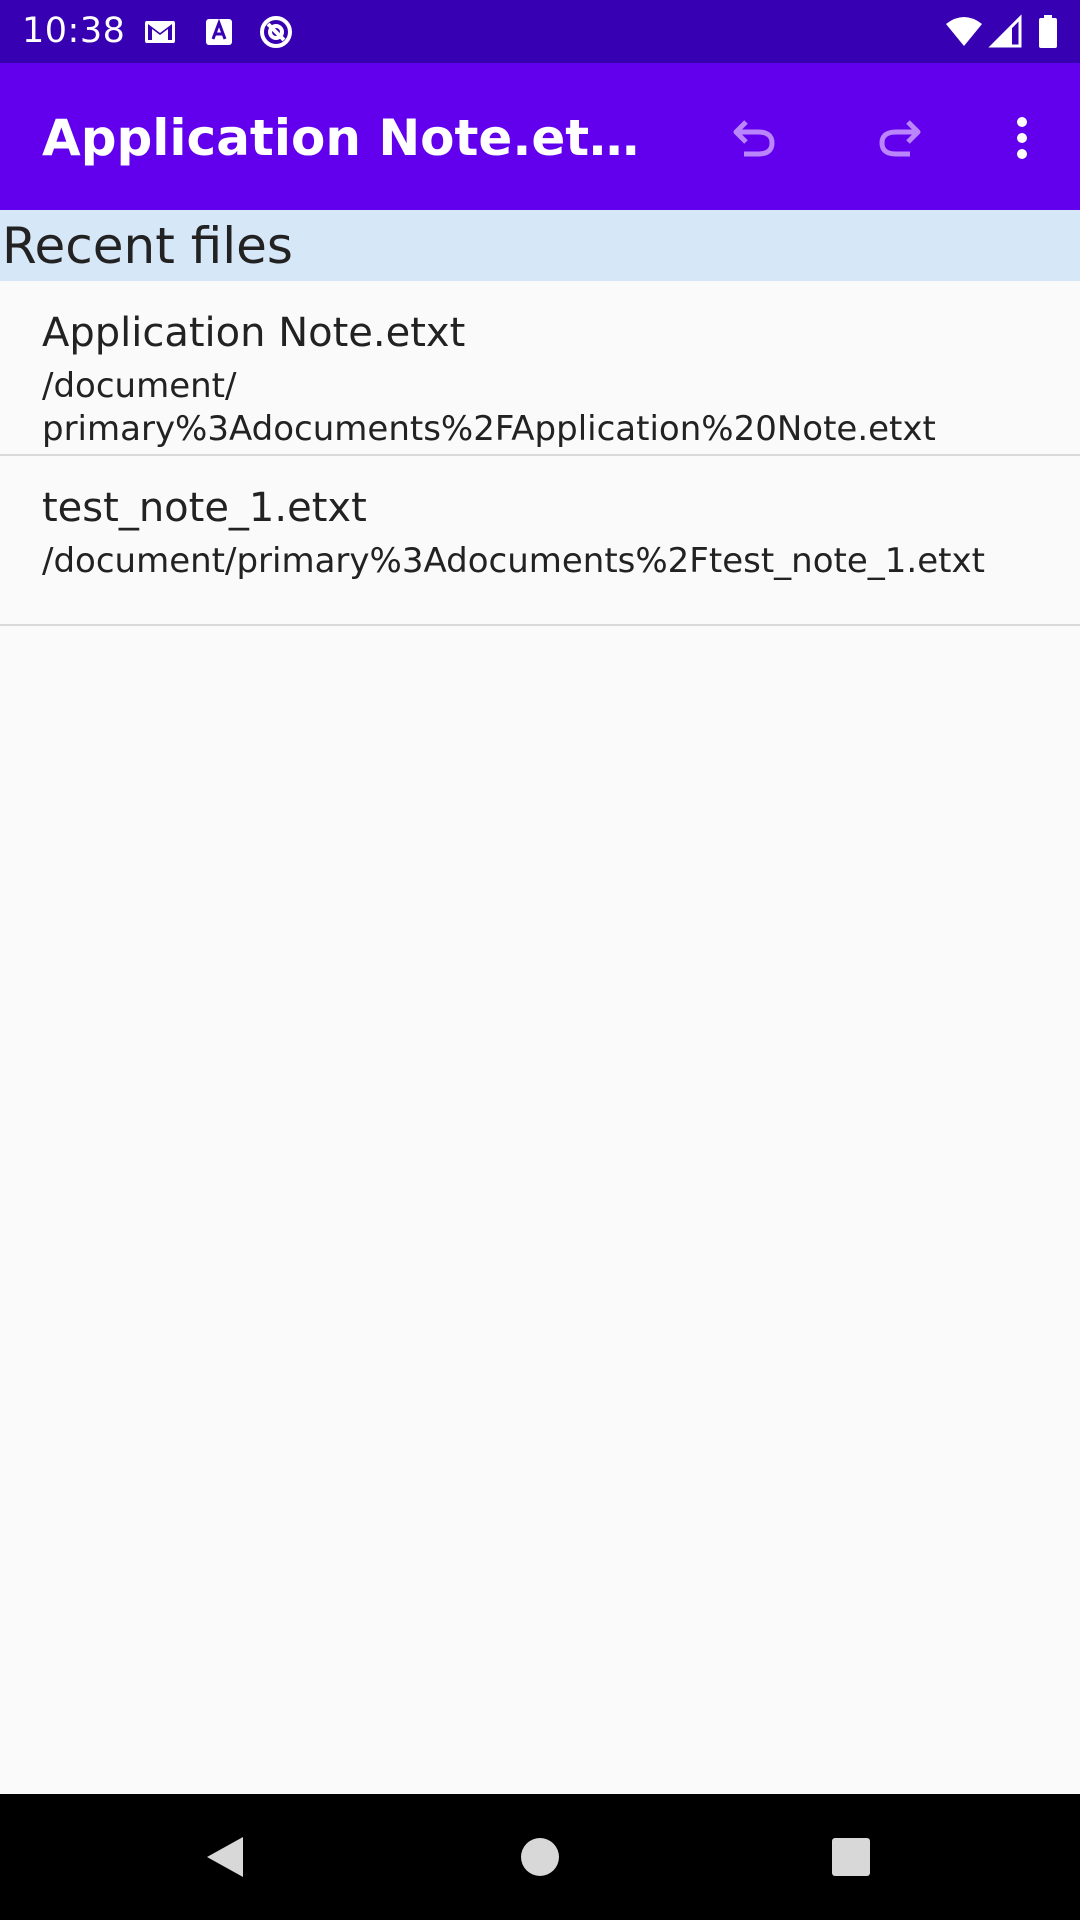  What do you see at coordinates (219, 32) in the screenshot?
I see `font-a-icon` at bounding box center [219, 32].